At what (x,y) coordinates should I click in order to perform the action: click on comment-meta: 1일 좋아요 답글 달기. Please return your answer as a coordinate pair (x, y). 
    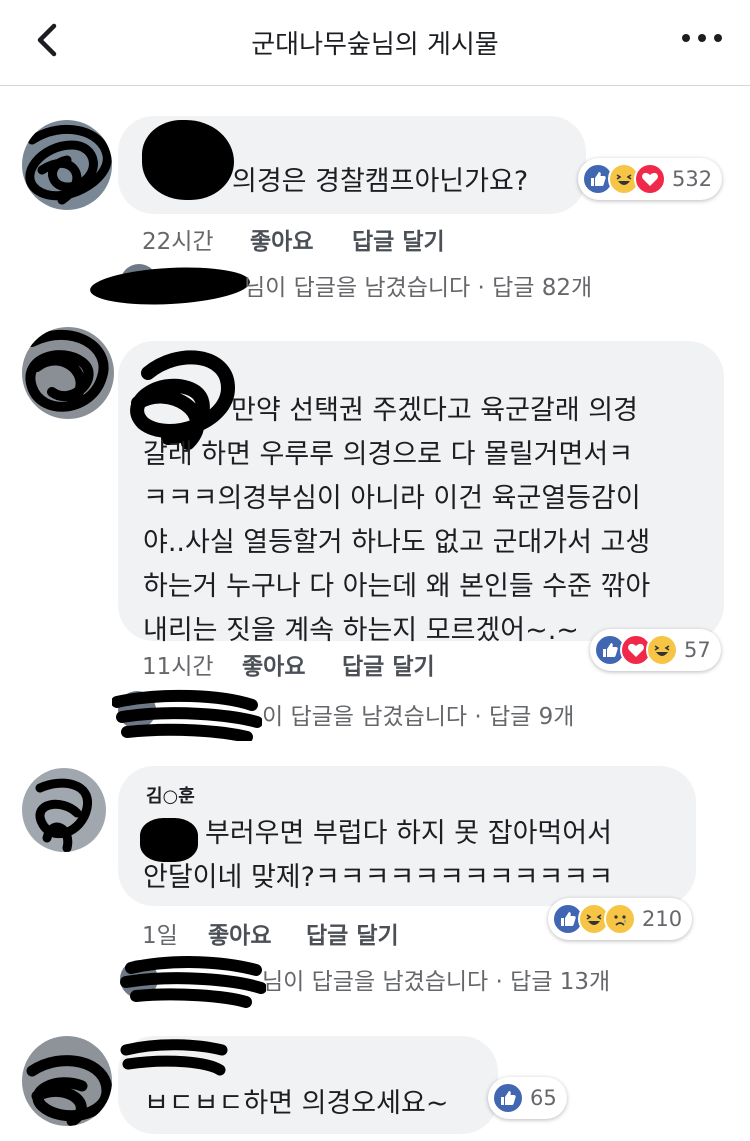
    Looking at the image, I should click on (342, 932).